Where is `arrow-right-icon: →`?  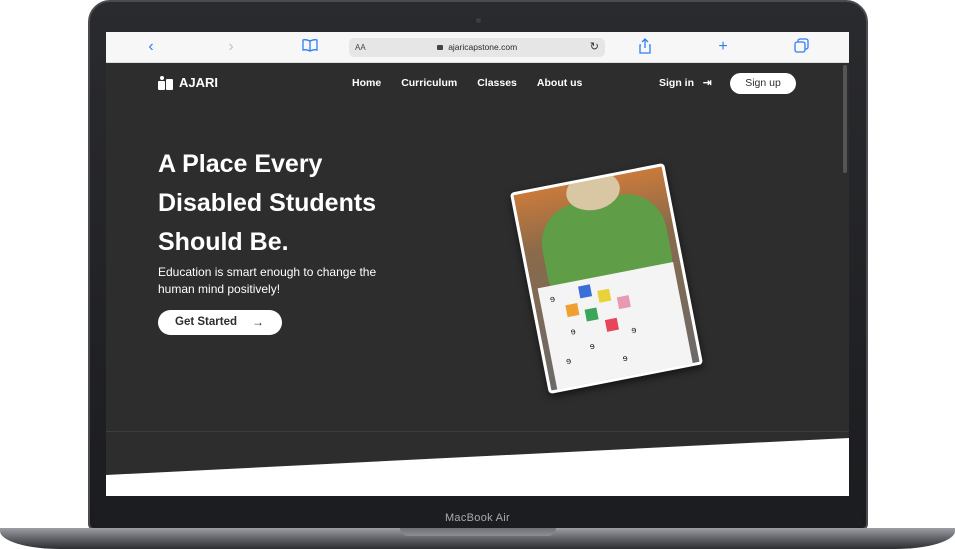
arrow-right-icon: → is located at coordinates (258, 322).